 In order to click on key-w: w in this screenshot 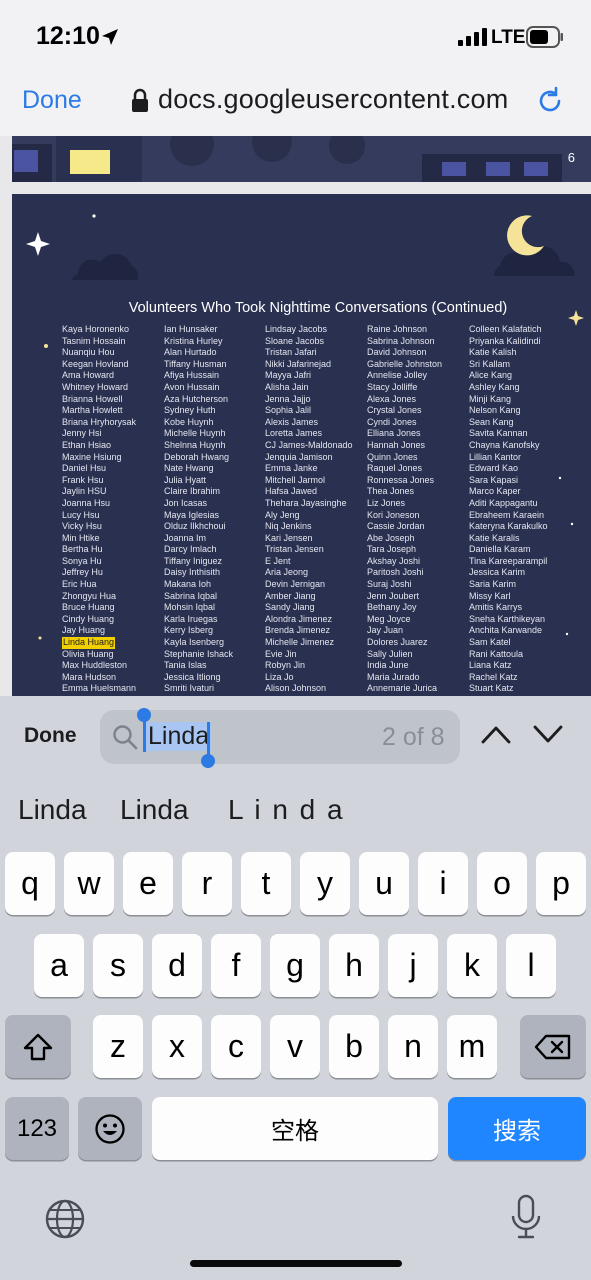, I will do `click(89, 883)`.